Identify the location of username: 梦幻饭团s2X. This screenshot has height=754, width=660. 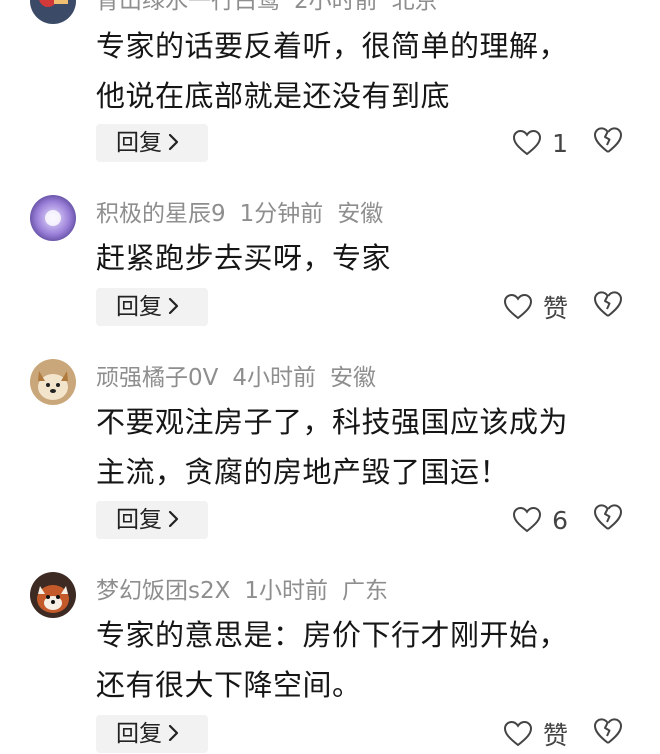
(163, 591).